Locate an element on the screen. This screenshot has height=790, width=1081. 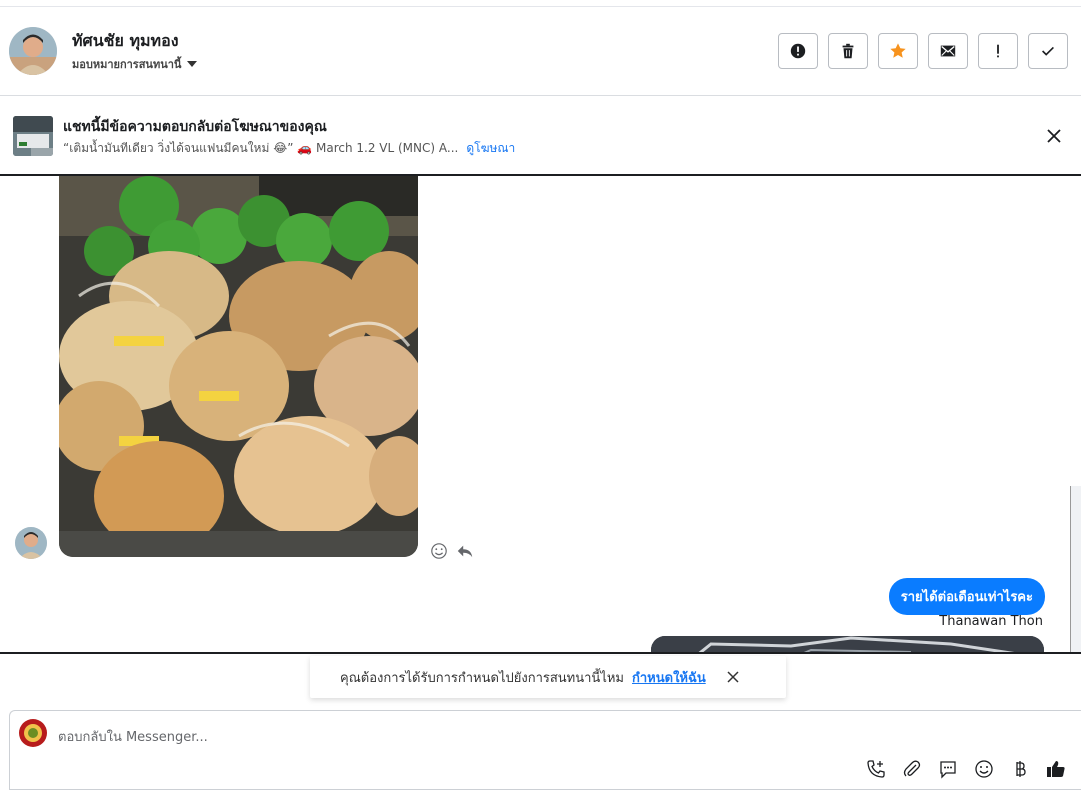
delete-button is located at coordinates (848, 51).